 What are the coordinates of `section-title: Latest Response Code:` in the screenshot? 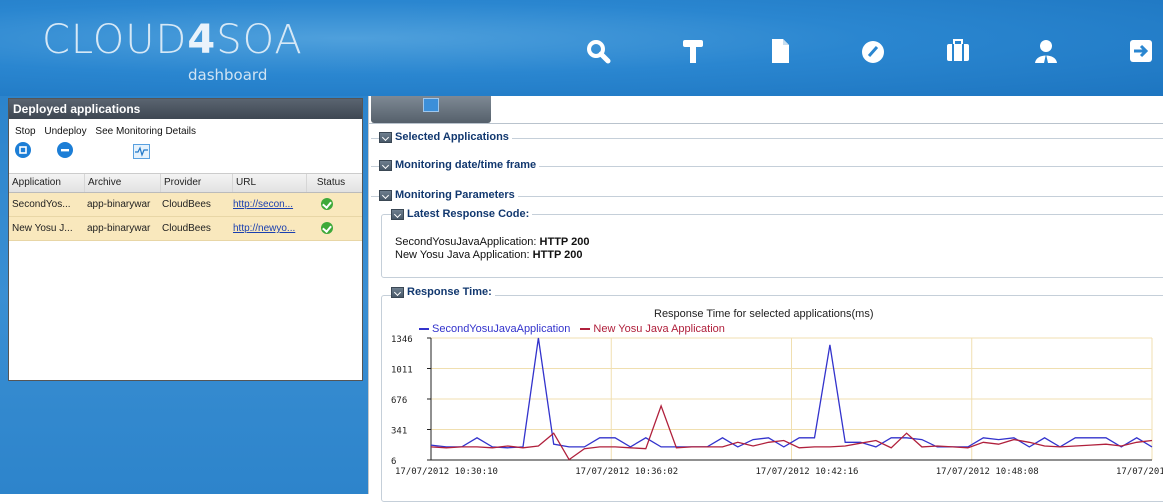 It's located at (468, 214).